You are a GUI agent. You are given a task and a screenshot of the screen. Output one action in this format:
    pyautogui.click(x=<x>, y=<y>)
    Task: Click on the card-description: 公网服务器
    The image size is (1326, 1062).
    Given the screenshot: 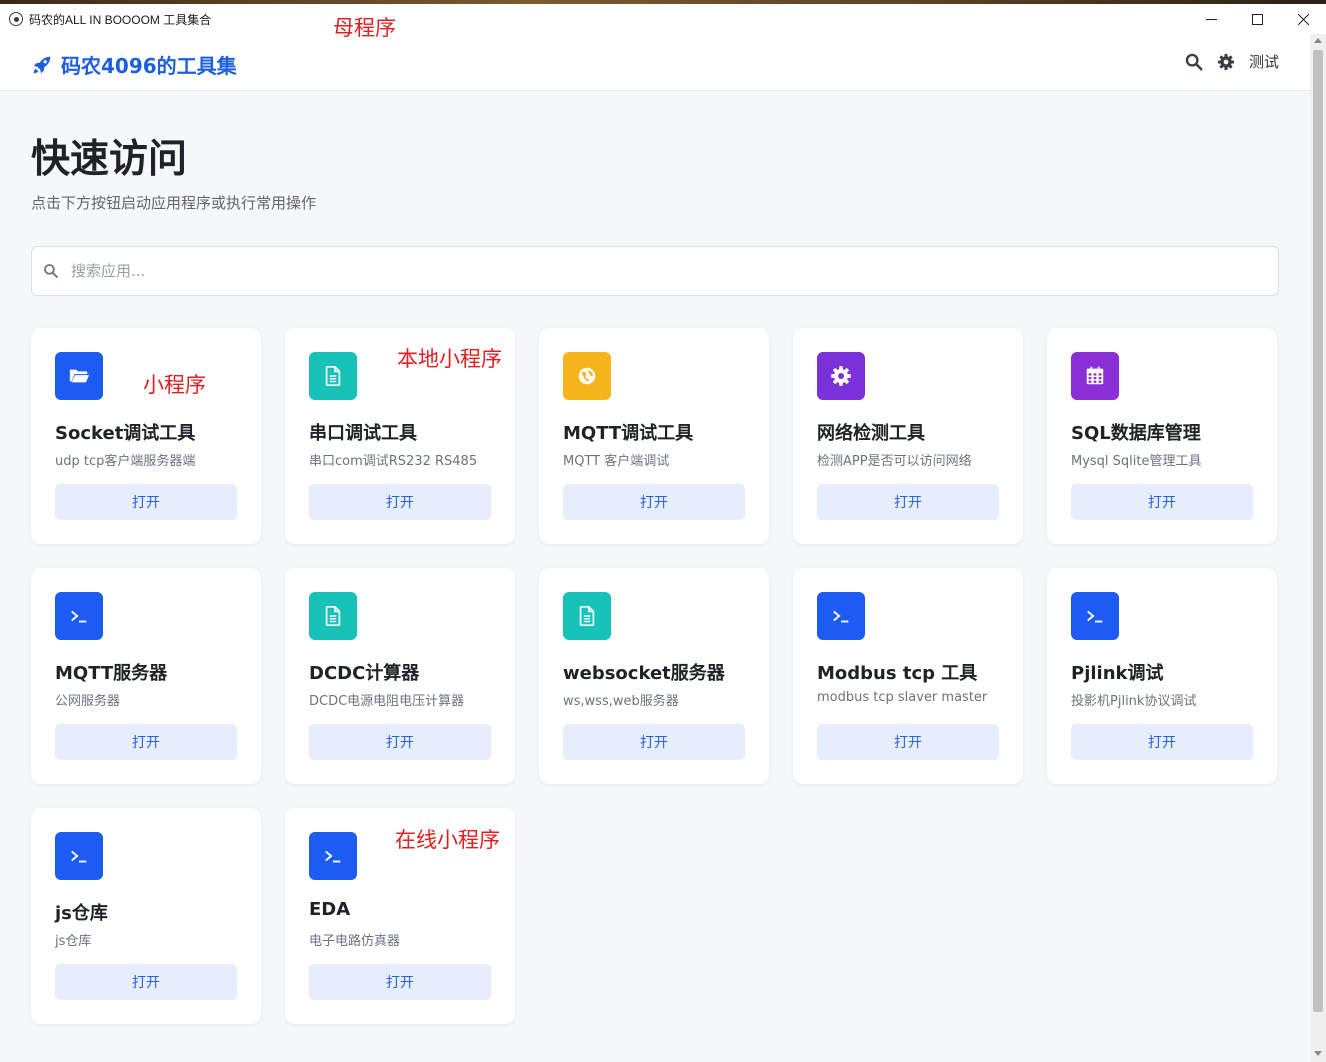 What is the action you would take?
    pyautogui.click(x=88, y=701)
    